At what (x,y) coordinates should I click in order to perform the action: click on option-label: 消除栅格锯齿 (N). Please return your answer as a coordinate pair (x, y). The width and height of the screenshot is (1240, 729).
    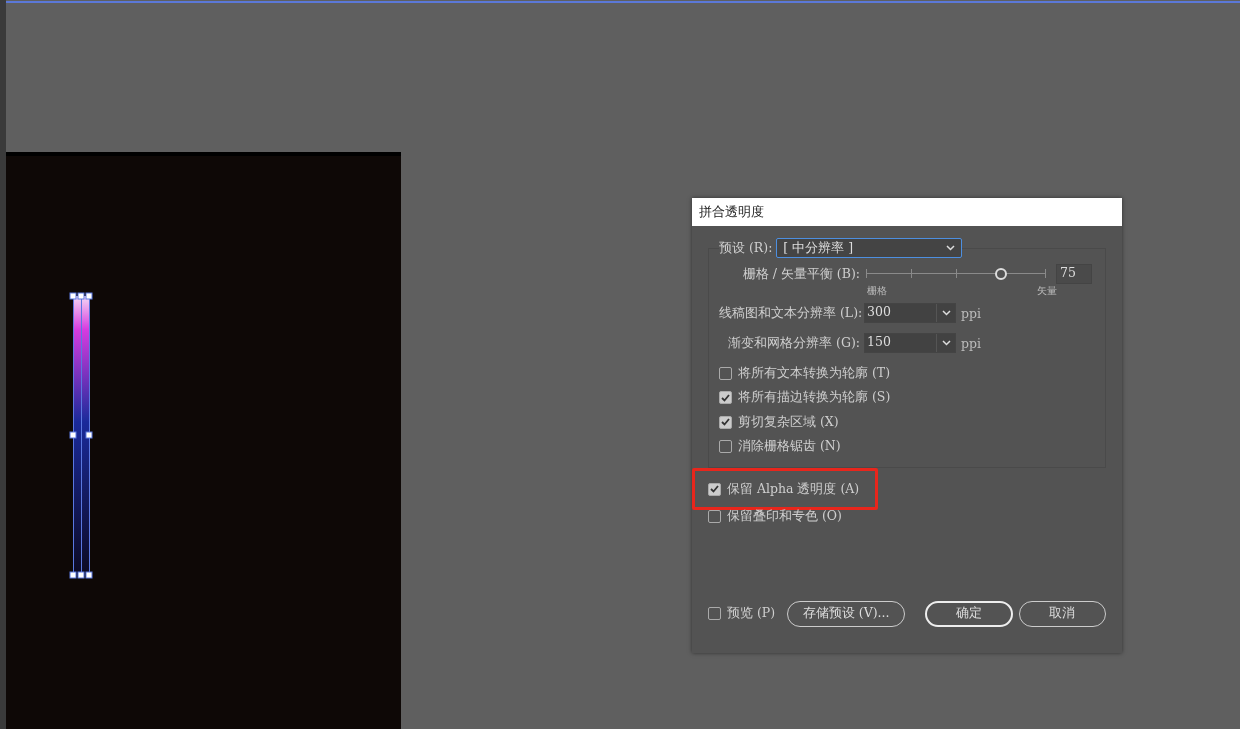
    Looking at the image, I should click on (789, 447).